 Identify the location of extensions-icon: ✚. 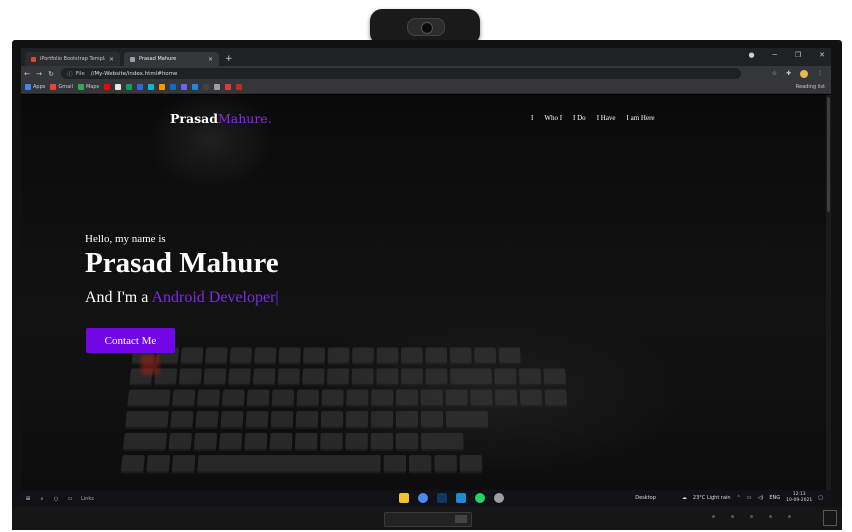
(788, 73).